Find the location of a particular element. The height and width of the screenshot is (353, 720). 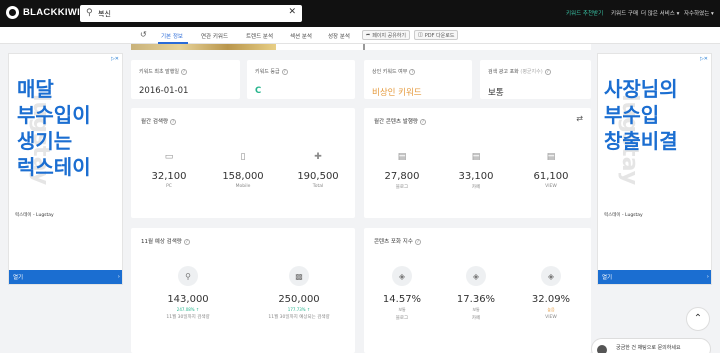

info-label: 키워드 등급? is located at coordinates (271, 71).